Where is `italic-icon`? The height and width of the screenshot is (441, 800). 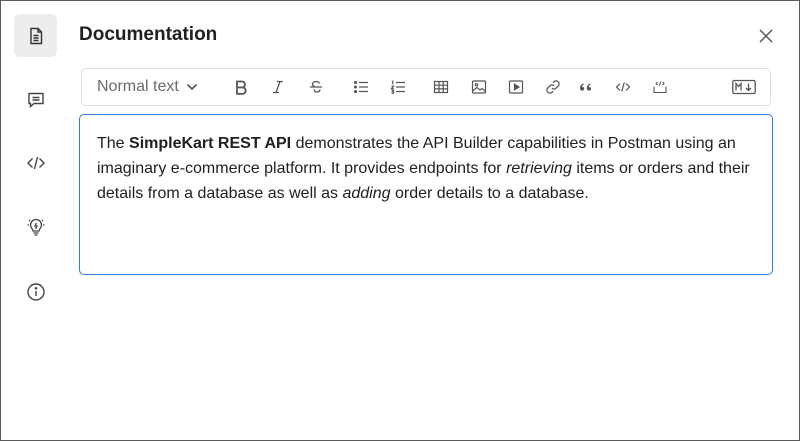 italic-icon is located at coordinates (278, 87).